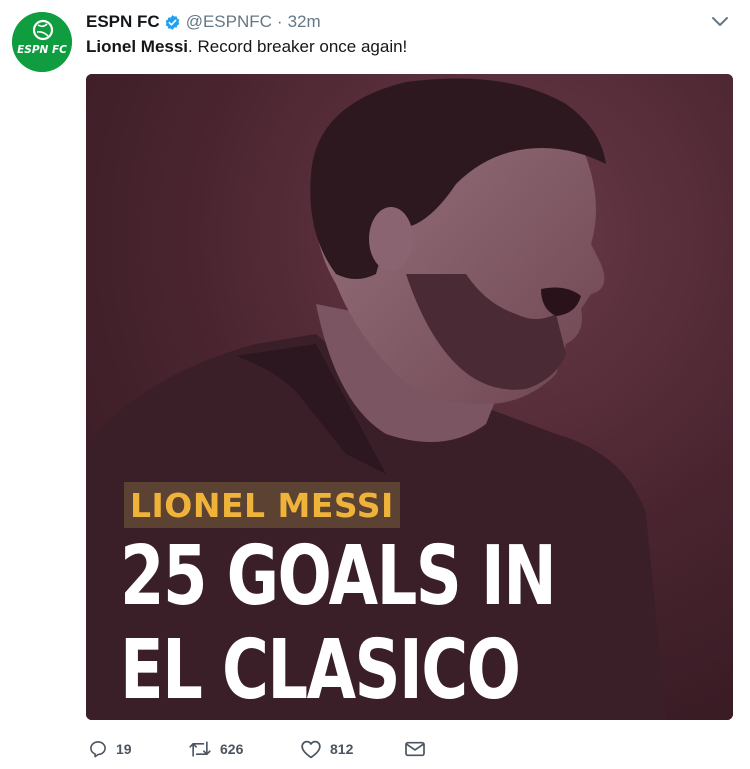 The image size is (750, 769). I want to click on display-name: ESPN FC, so click(123, 22).